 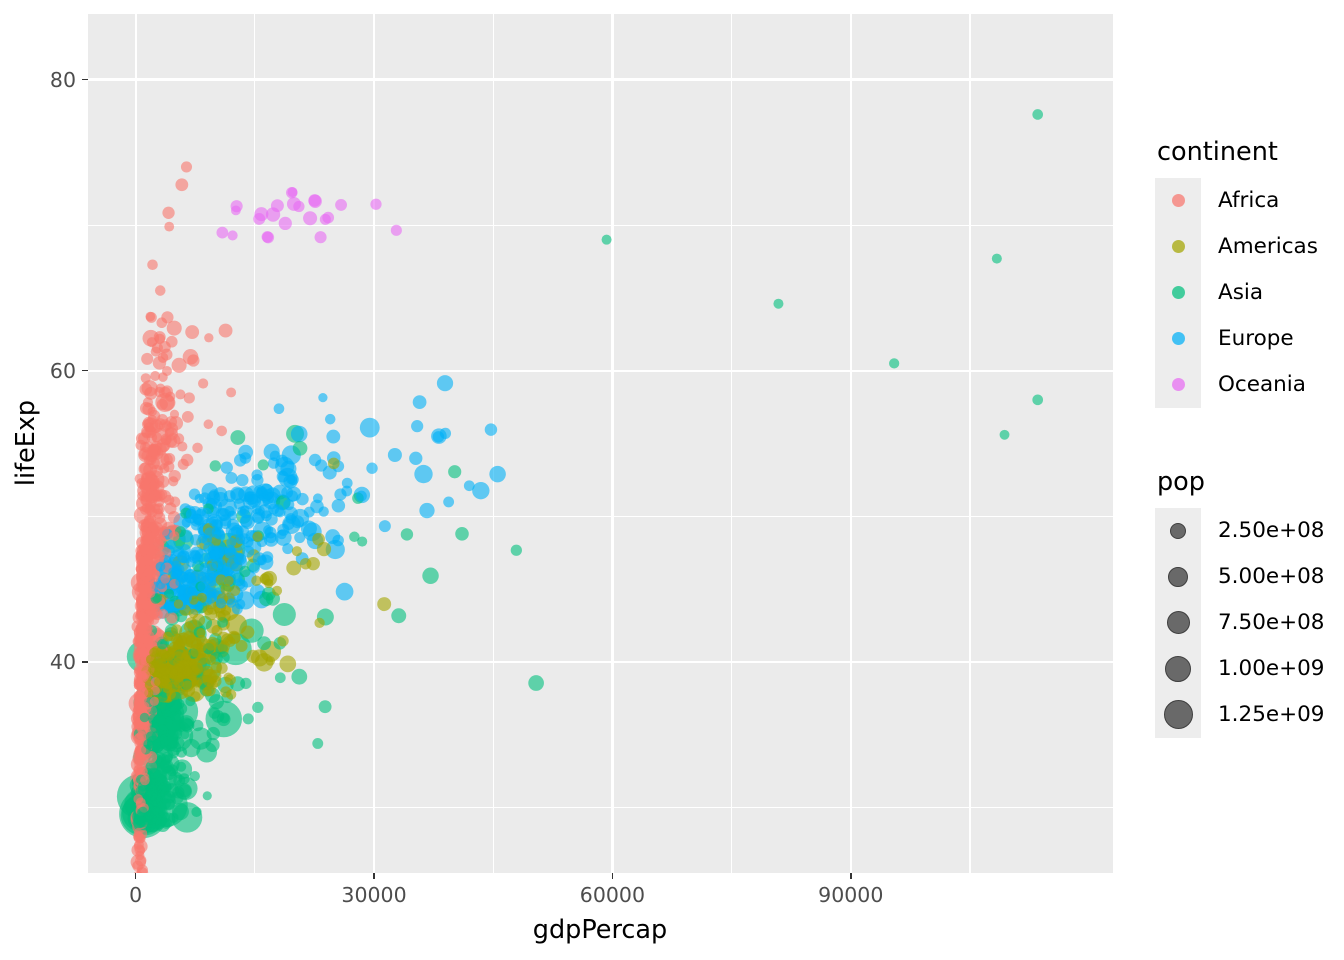 I want to click on continent-legend-item-americas: Americas, so click(x=1236, y=246).